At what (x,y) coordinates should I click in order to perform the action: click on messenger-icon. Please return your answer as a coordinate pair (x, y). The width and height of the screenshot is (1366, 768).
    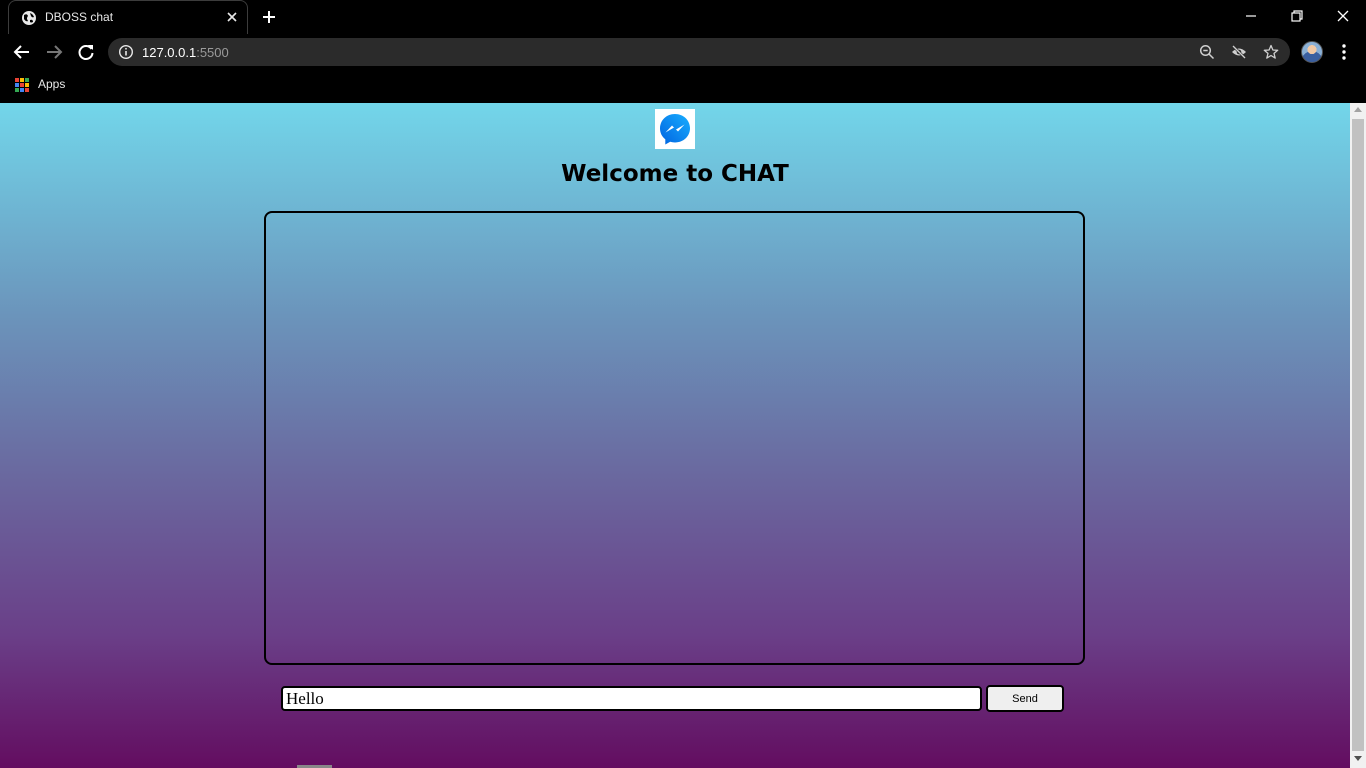
    Looking at the image, I should click on (675, 129).